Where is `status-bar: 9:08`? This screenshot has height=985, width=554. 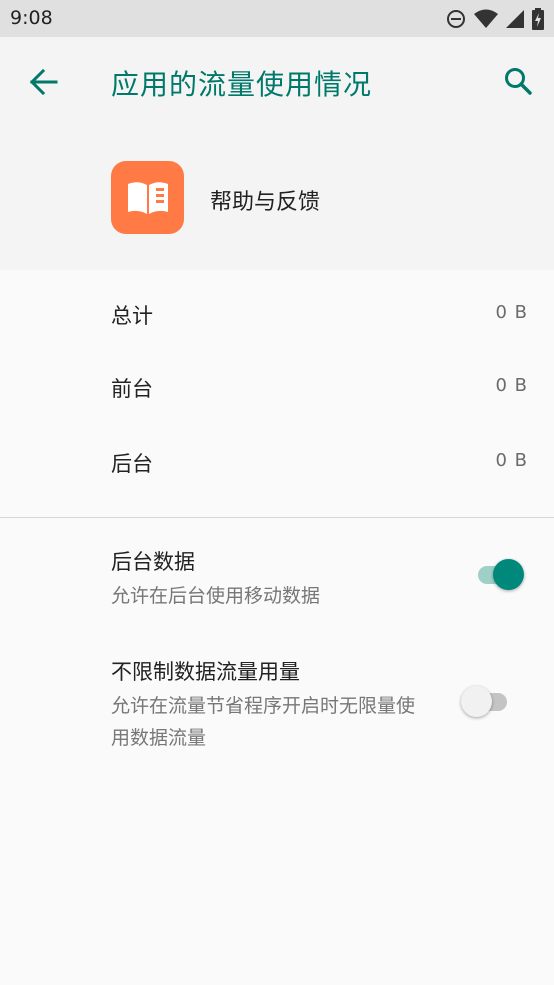 status-bar: 9:08 is located at coordinates (277, 18).